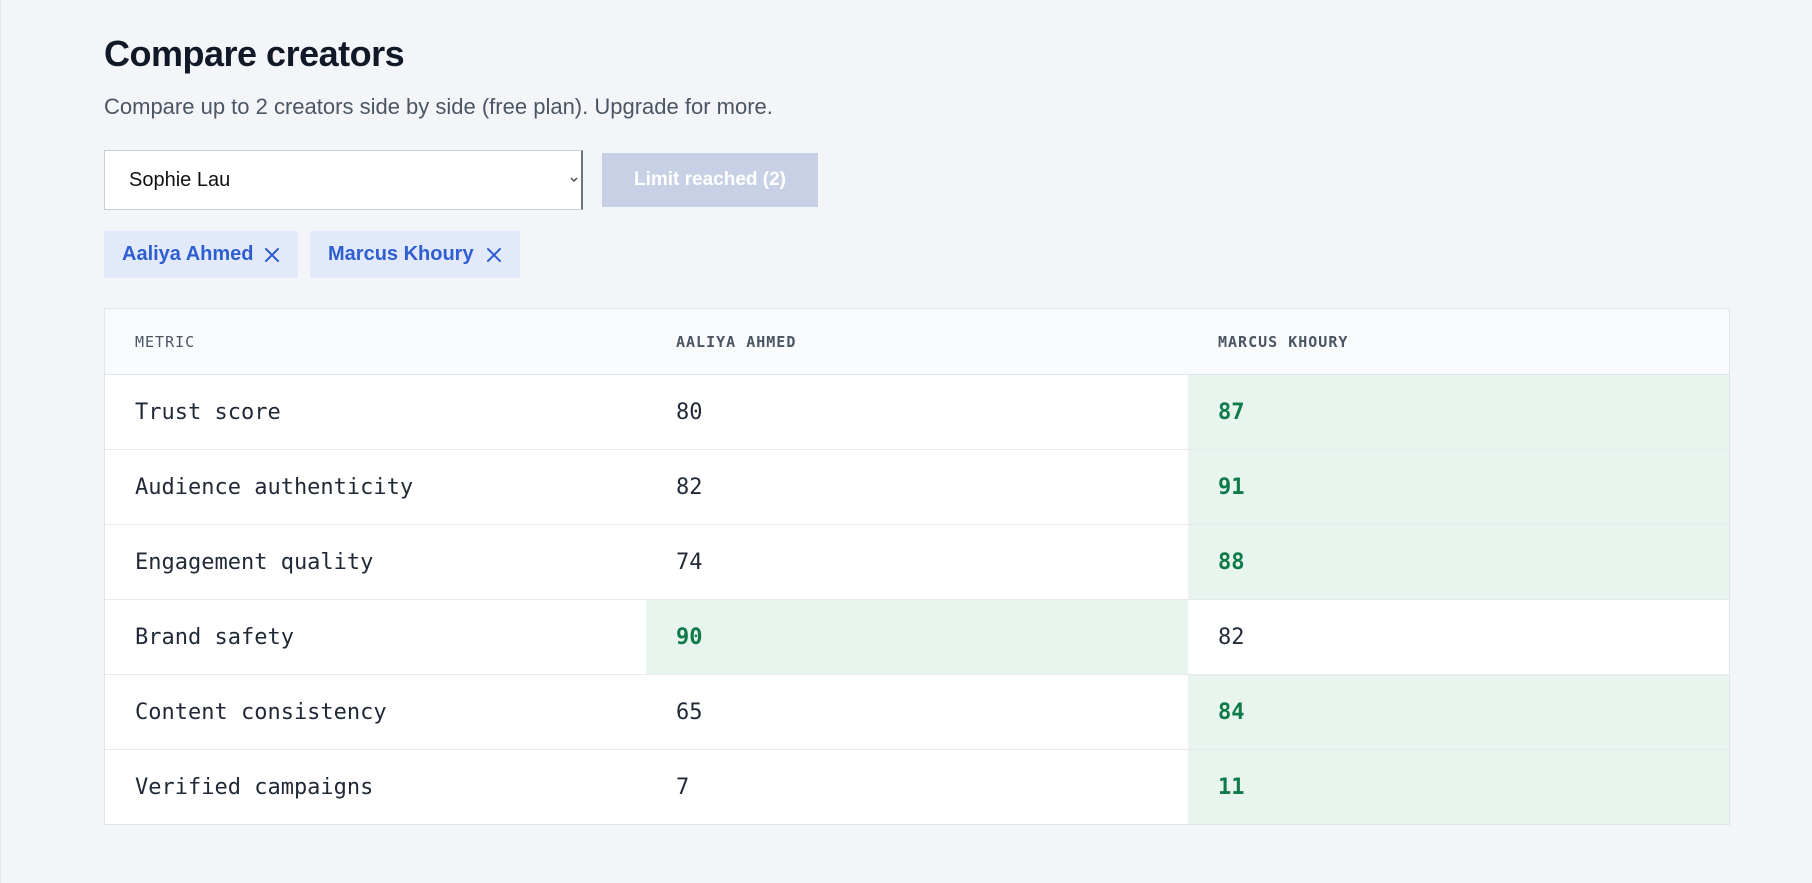 The width and height of the screenshot is (1812, 883). I want to click on column-header-creator: AALIYA AHMED, so click(917, 342).